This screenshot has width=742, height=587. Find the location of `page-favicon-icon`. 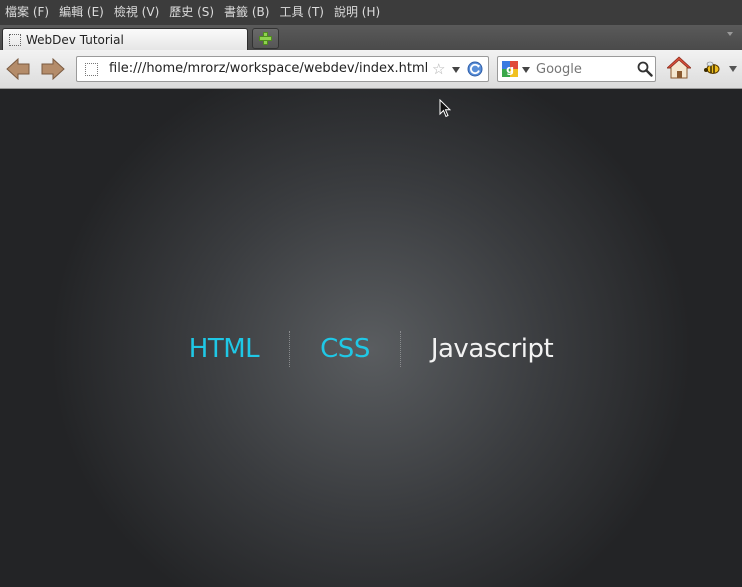

page-favicon-icon is located at coordinates (15, 39).